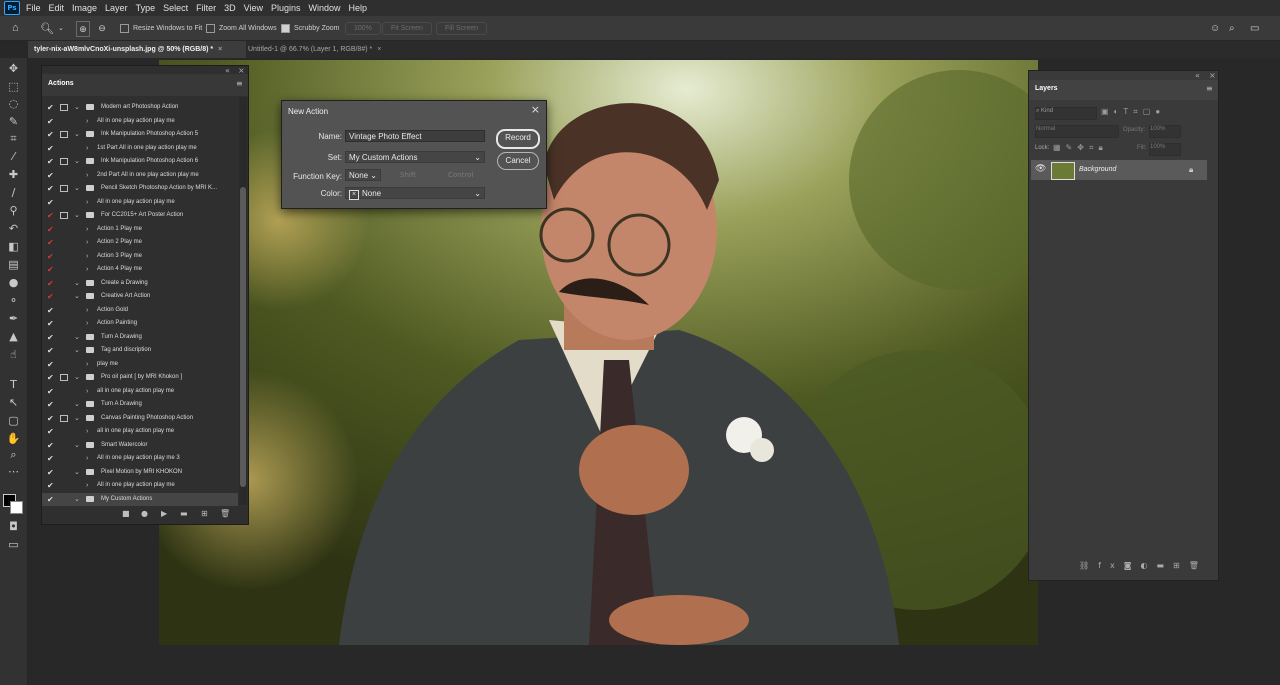  What do you see at coordinates (286, 8) in the screenshot?
I see `menu-plugins: Plugins` at bounding box center [286, 8].